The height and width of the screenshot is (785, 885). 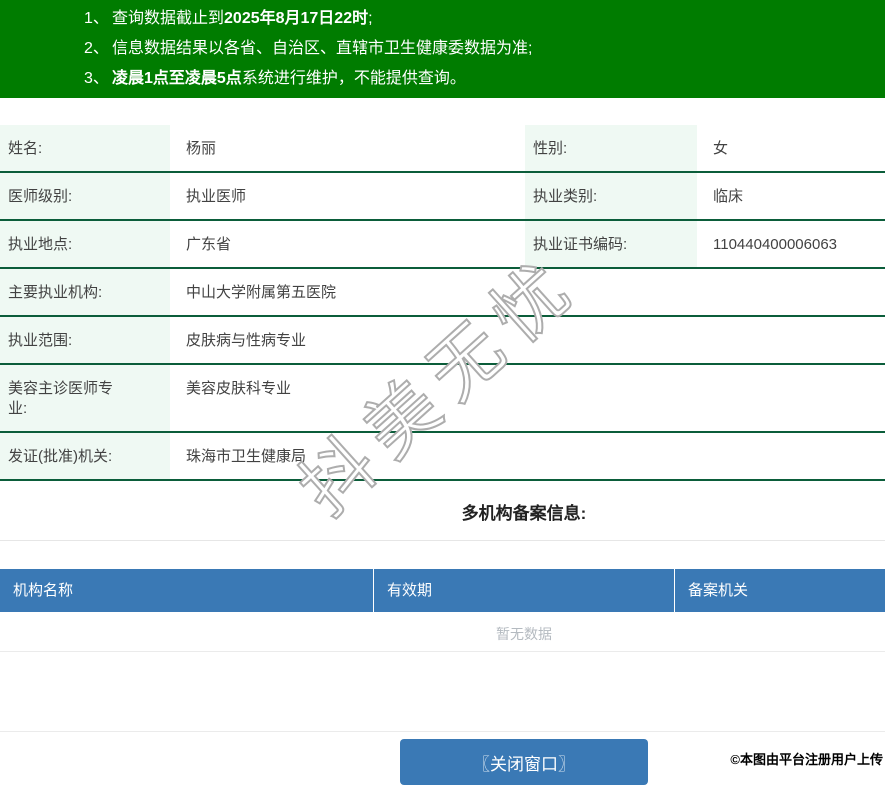 I want to click on field-value: 执业医师, so click(x=216, y=196).